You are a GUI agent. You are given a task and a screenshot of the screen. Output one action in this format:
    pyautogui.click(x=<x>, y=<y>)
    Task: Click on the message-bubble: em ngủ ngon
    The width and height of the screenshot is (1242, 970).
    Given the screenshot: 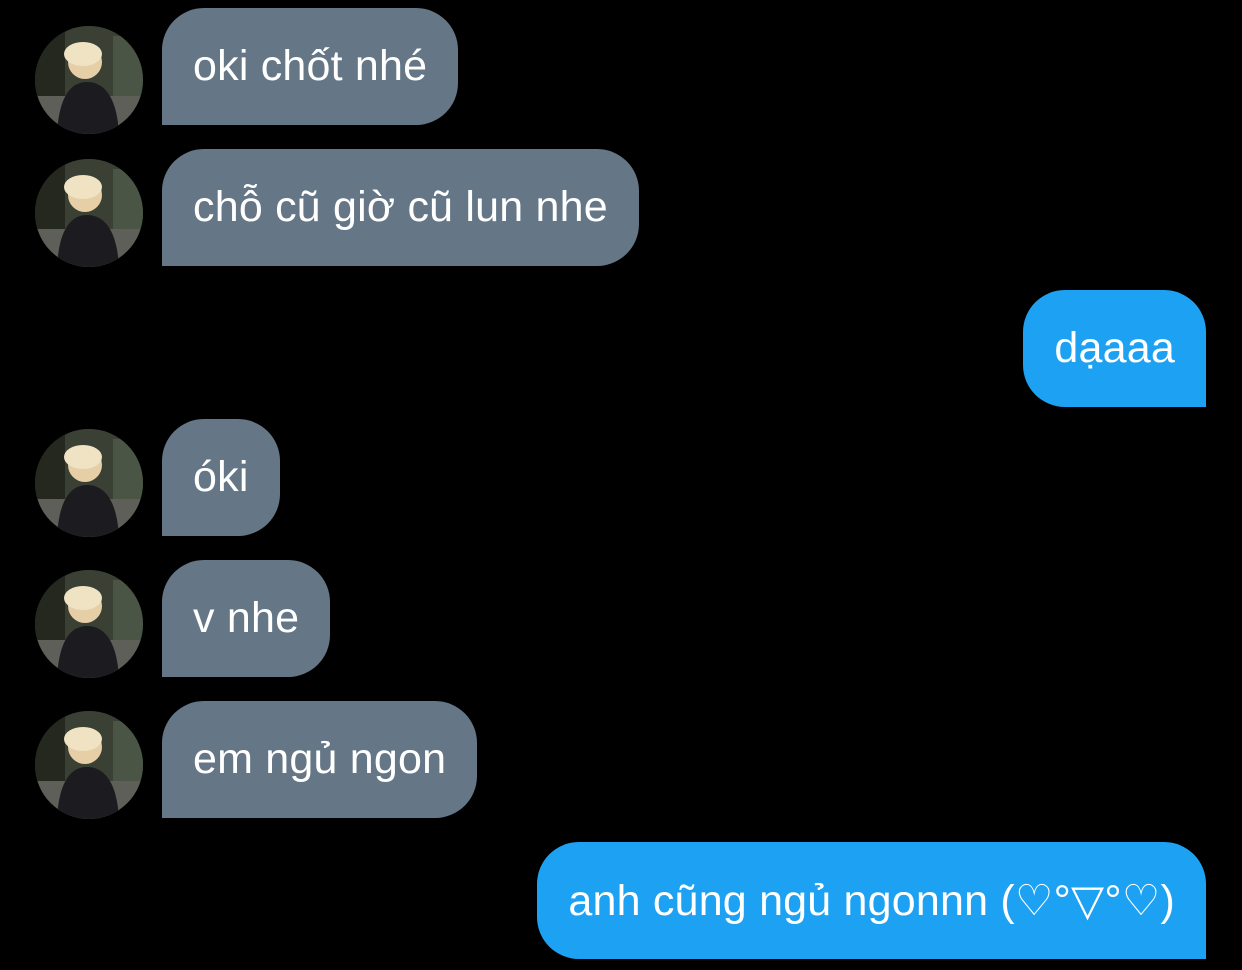 What is the action you would take?
    pyautogui.click(x=320, y=759)
    